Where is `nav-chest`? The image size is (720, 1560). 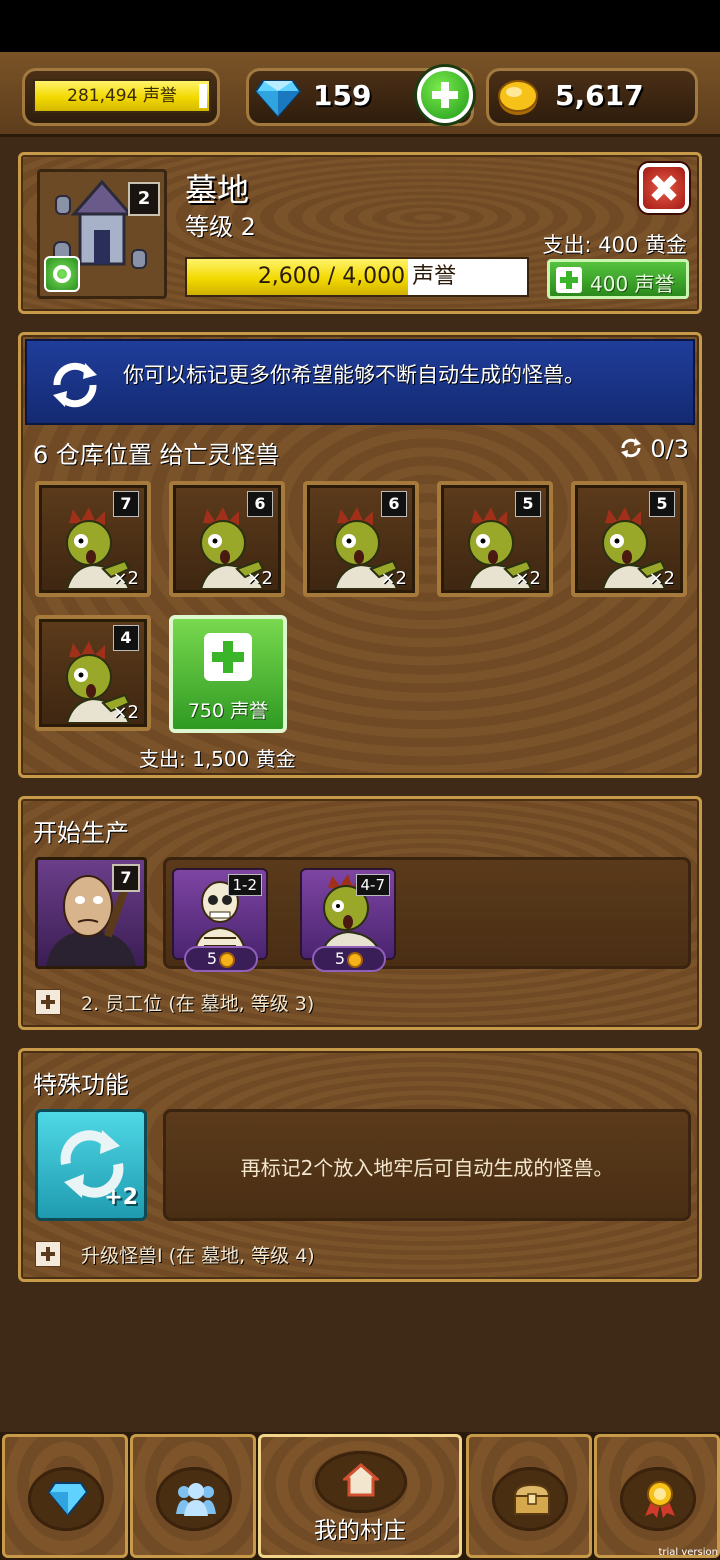 nav-chest is located at coordinates (529, 1496).